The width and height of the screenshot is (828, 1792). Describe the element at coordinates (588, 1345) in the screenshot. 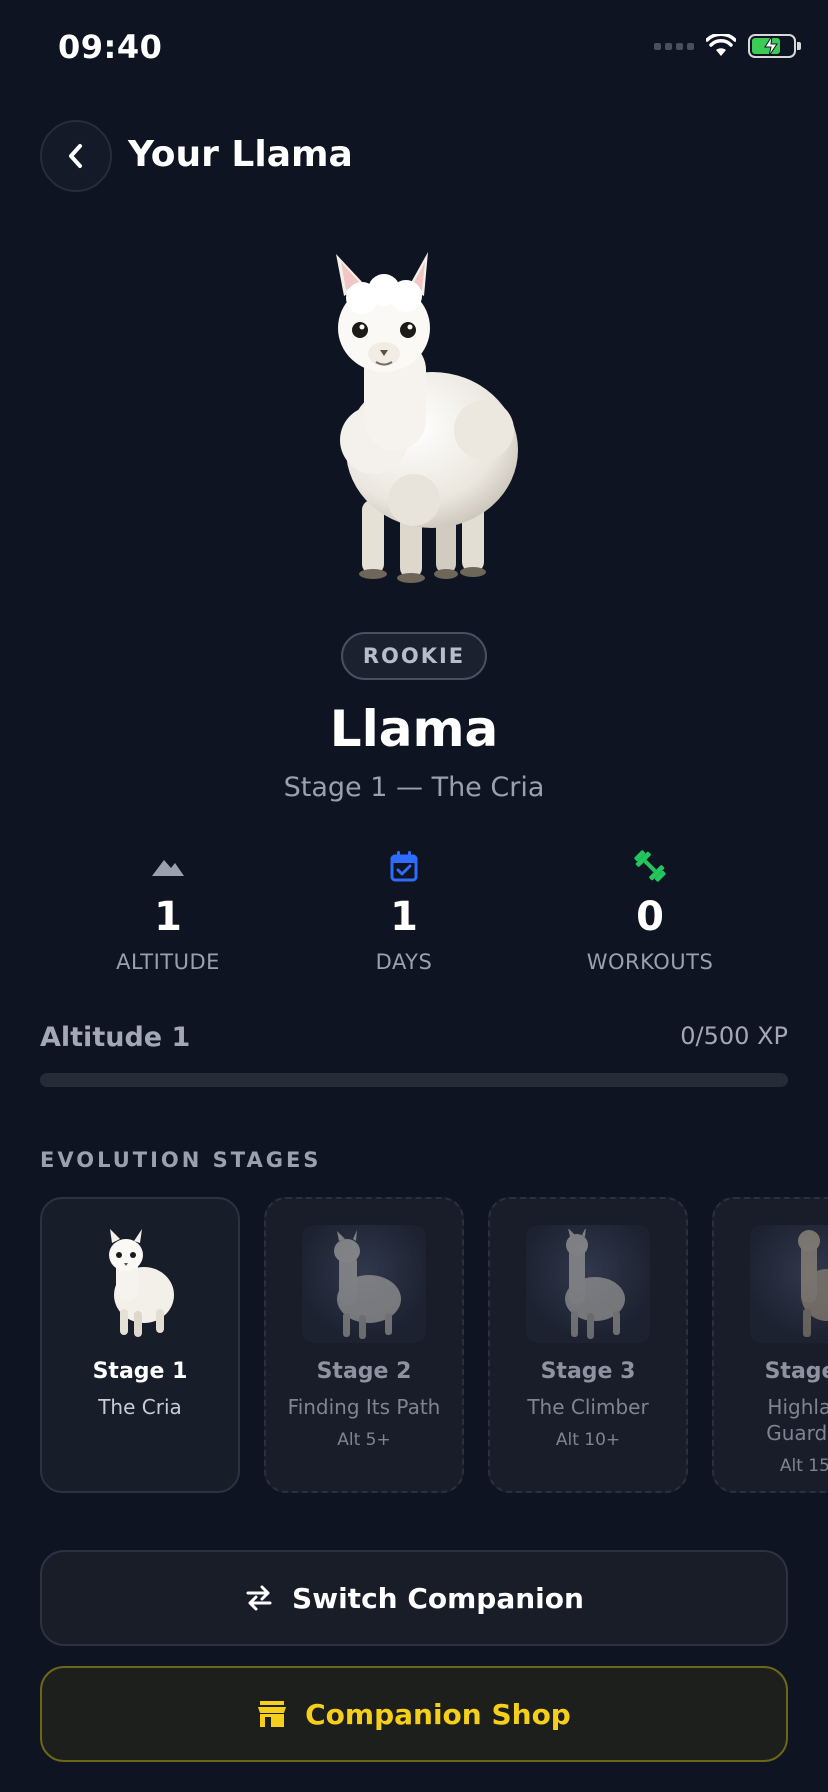

I see `evolution-card-stage-3: Stage 3 The Climber Alt 10+` at that location.